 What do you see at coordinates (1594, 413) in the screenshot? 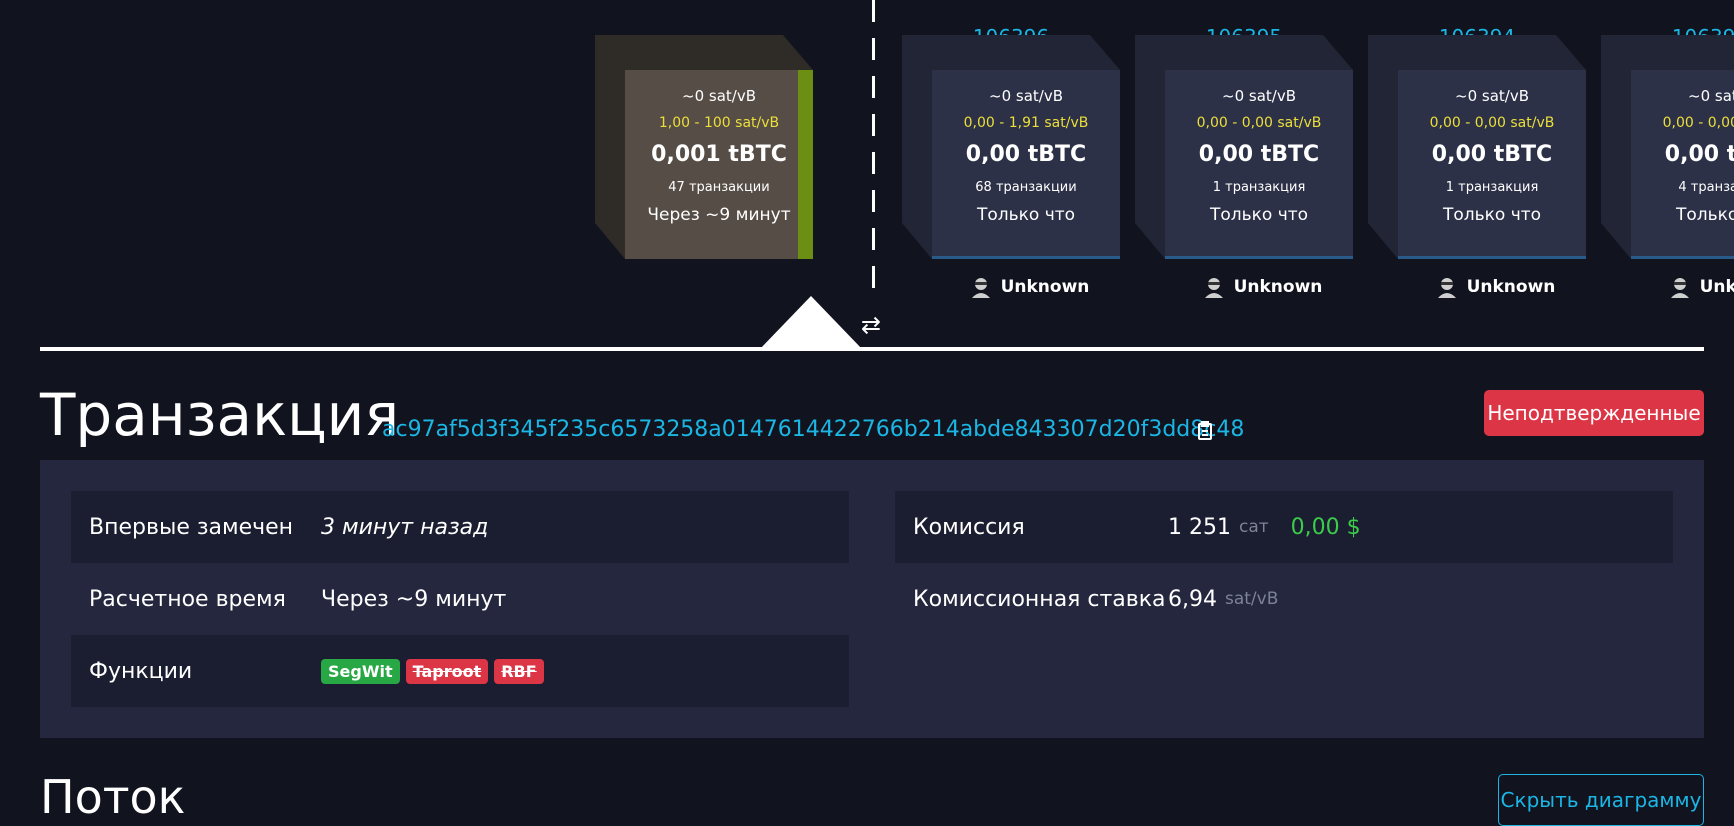
I see `status-badge: Неподтвержденные` at bounding box center [1594, 413].